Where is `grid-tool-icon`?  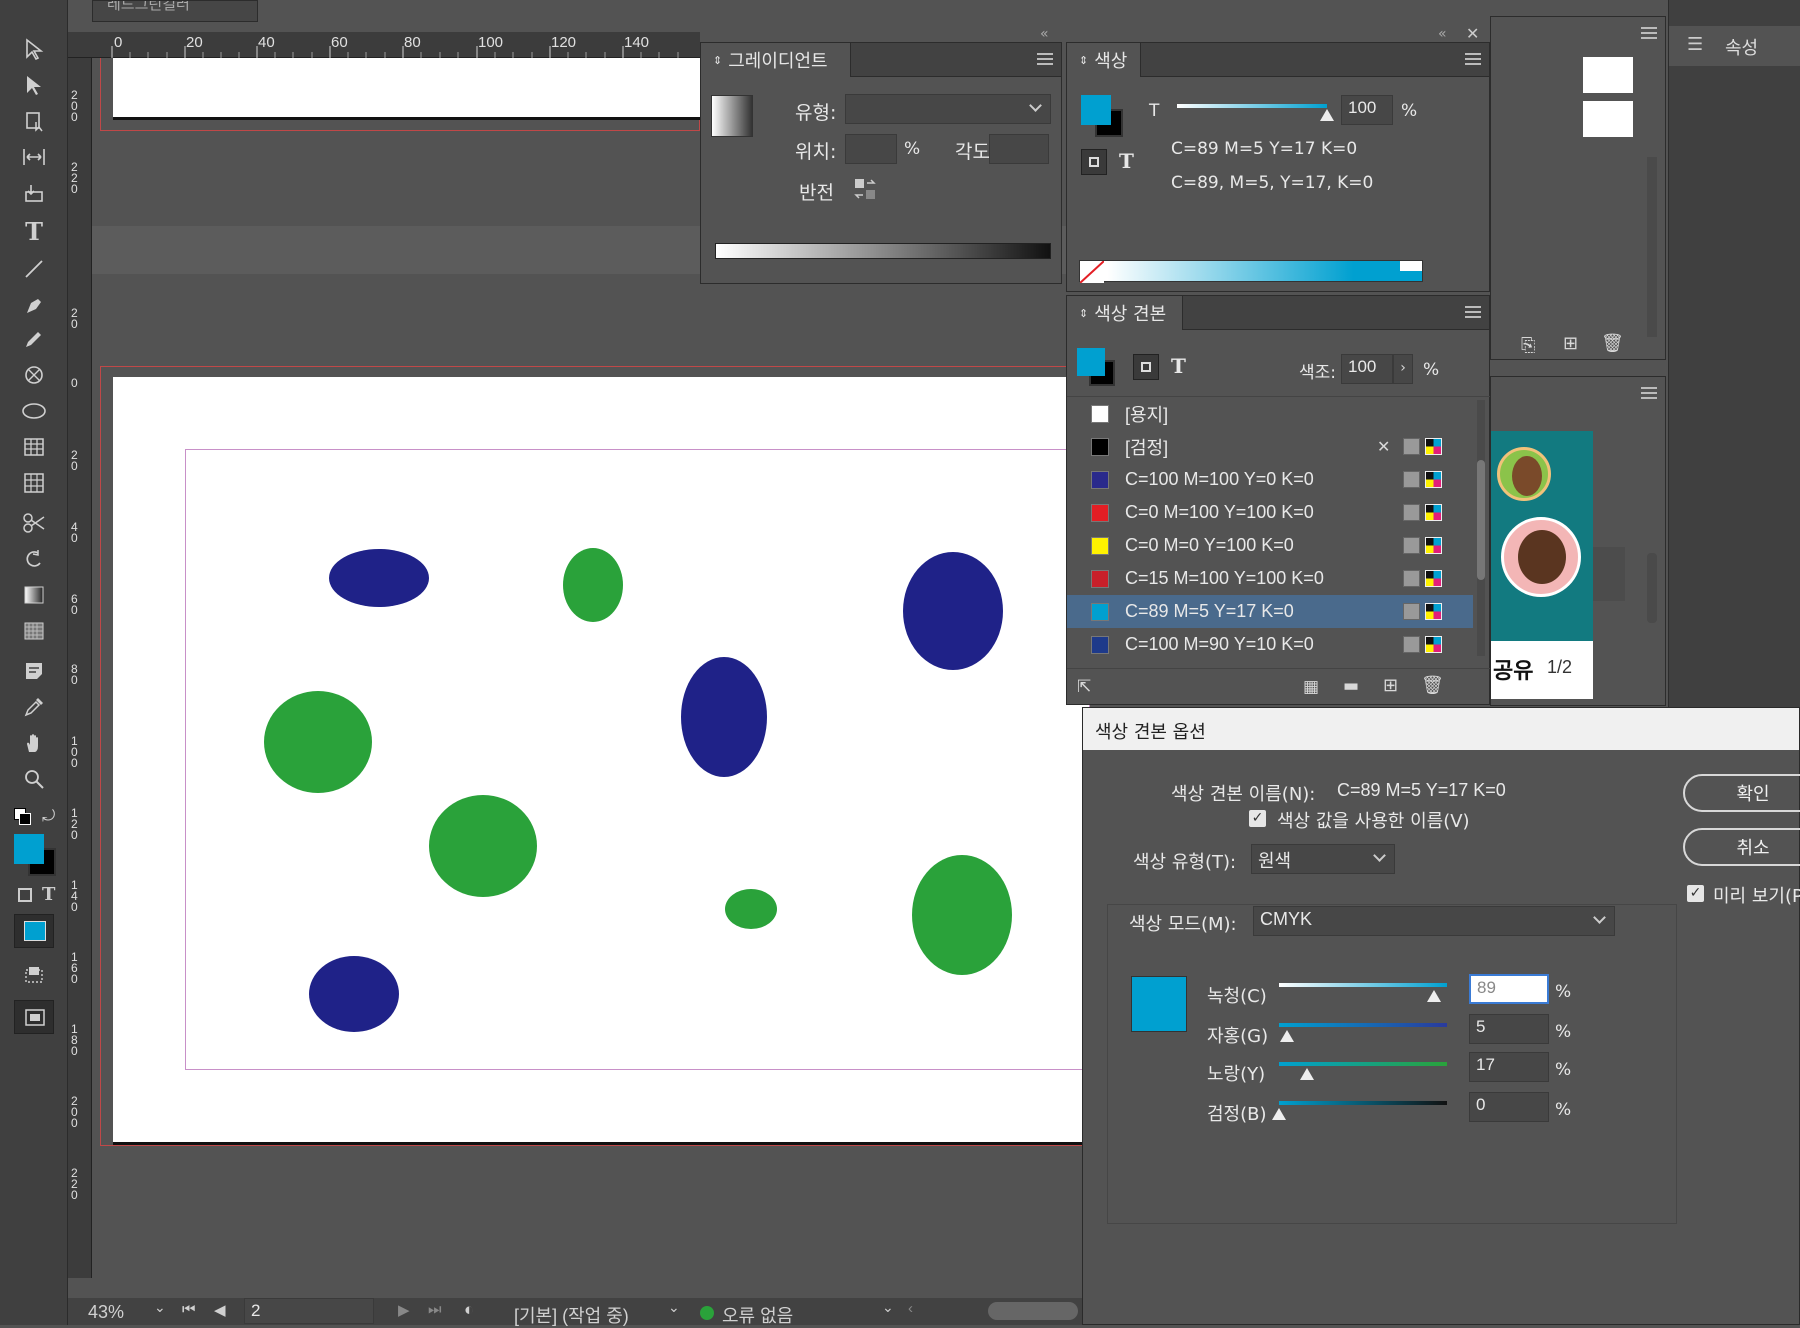
grid-tool-icon is located at coordinates (34, 483).